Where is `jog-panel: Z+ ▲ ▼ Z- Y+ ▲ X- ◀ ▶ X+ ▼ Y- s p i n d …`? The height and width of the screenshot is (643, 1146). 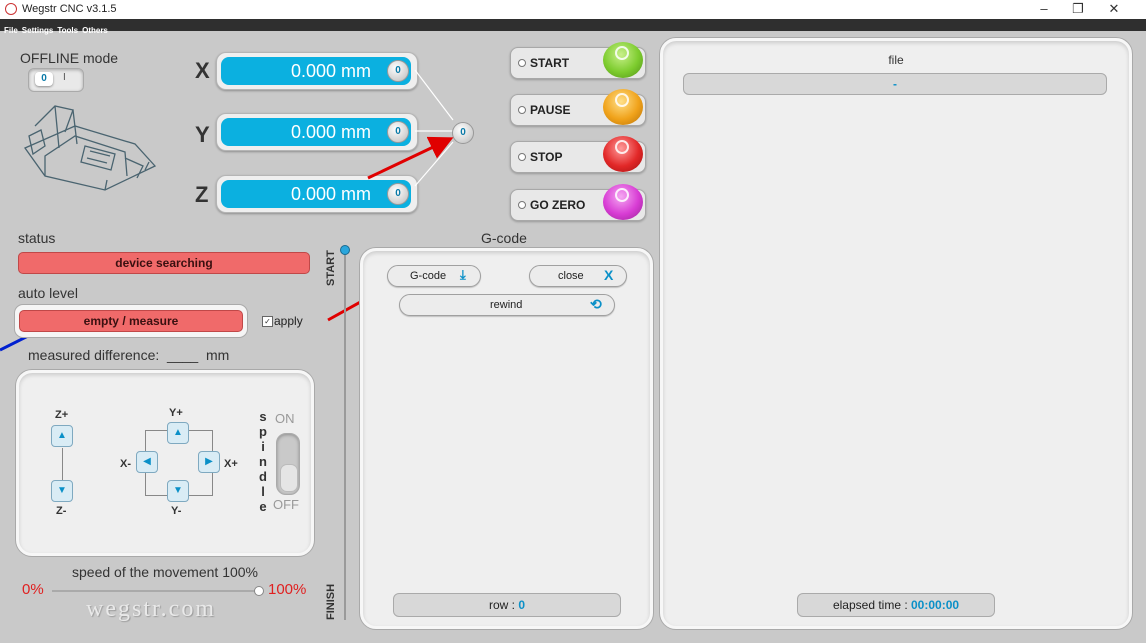
jog-panel: Z+ ▲ ▼ Z- Y+ ▲ X- ◀ ▶ X+ ▼ Y- s p i n d … is located at coordinates (165, 463).